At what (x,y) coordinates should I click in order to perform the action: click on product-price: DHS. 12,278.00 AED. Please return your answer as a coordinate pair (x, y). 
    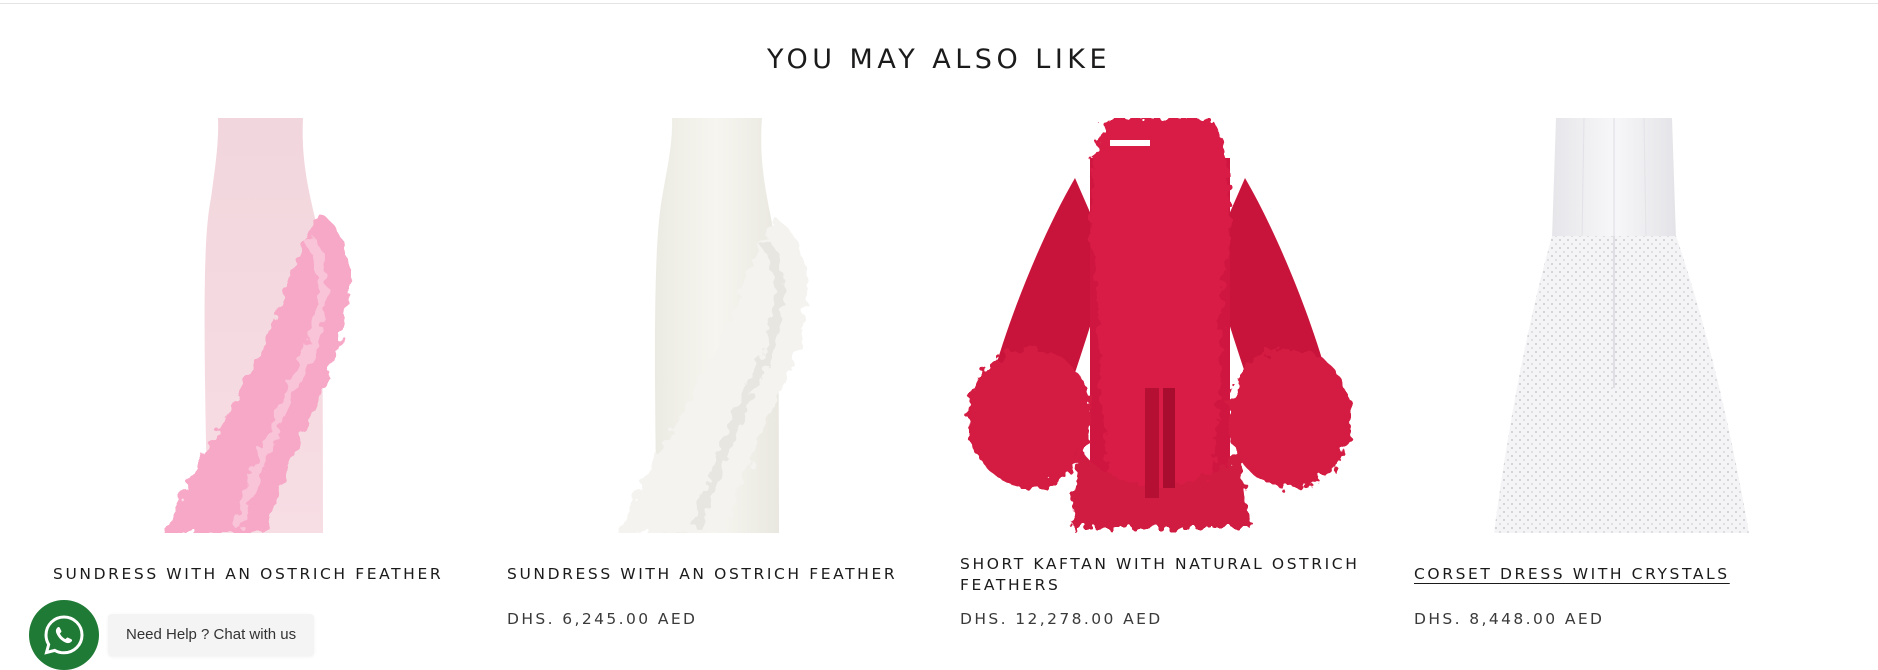
    Looking at the image, I should click on (1061, 619).